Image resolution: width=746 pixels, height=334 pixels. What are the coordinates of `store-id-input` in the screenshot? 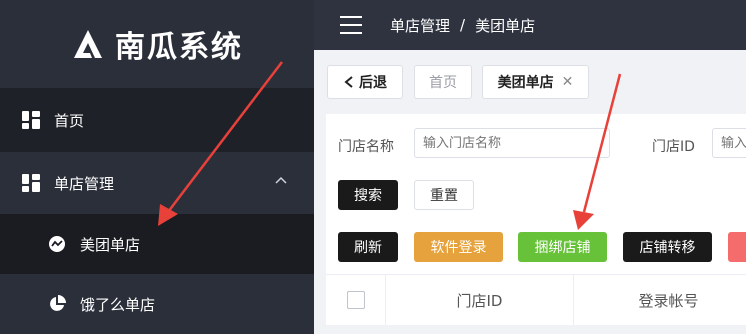 It's located at (729, 143).